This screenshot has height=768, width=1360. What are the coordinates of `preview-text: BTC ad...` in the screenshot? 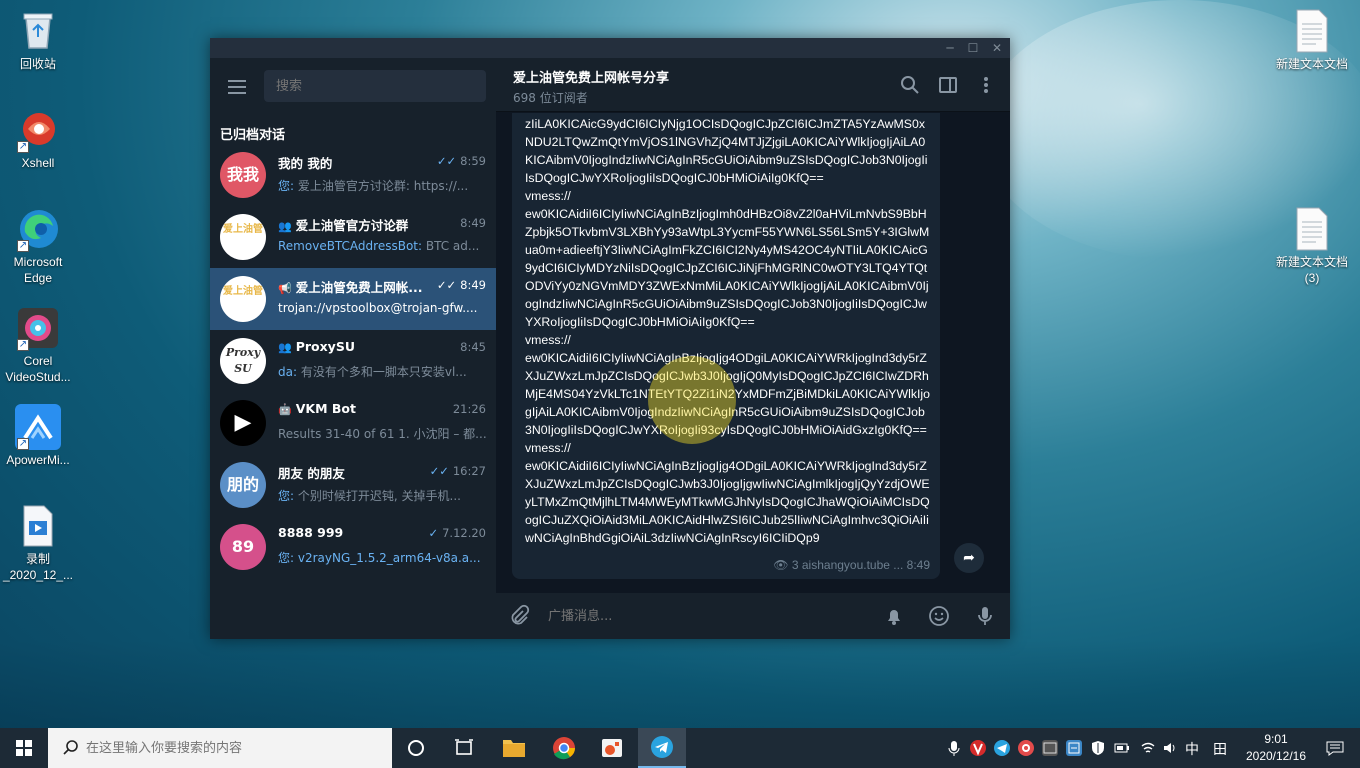 It's located at (452, 246).